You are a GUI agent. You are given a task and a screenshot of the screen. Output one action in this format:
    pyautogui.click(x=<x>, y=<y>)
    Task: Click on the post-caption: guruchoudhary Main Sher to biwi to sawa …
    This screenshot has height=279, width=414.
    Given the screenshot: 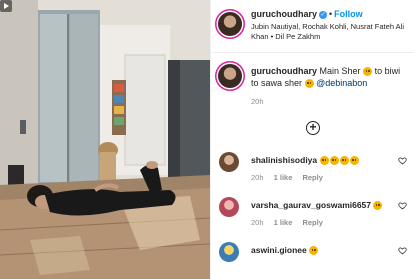 What is the action you would take?
    pyautogui.click(x=330, y=77)
    